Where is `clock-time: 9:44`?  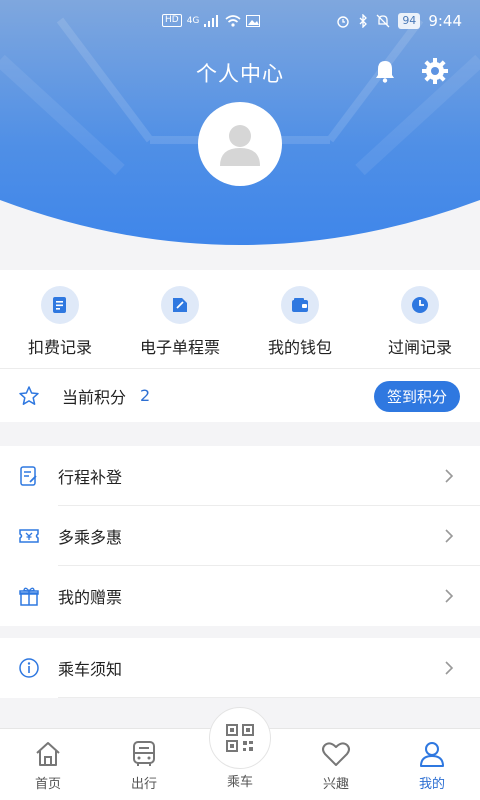 clock-time: 9:44 is located at coordinates (445, 21).